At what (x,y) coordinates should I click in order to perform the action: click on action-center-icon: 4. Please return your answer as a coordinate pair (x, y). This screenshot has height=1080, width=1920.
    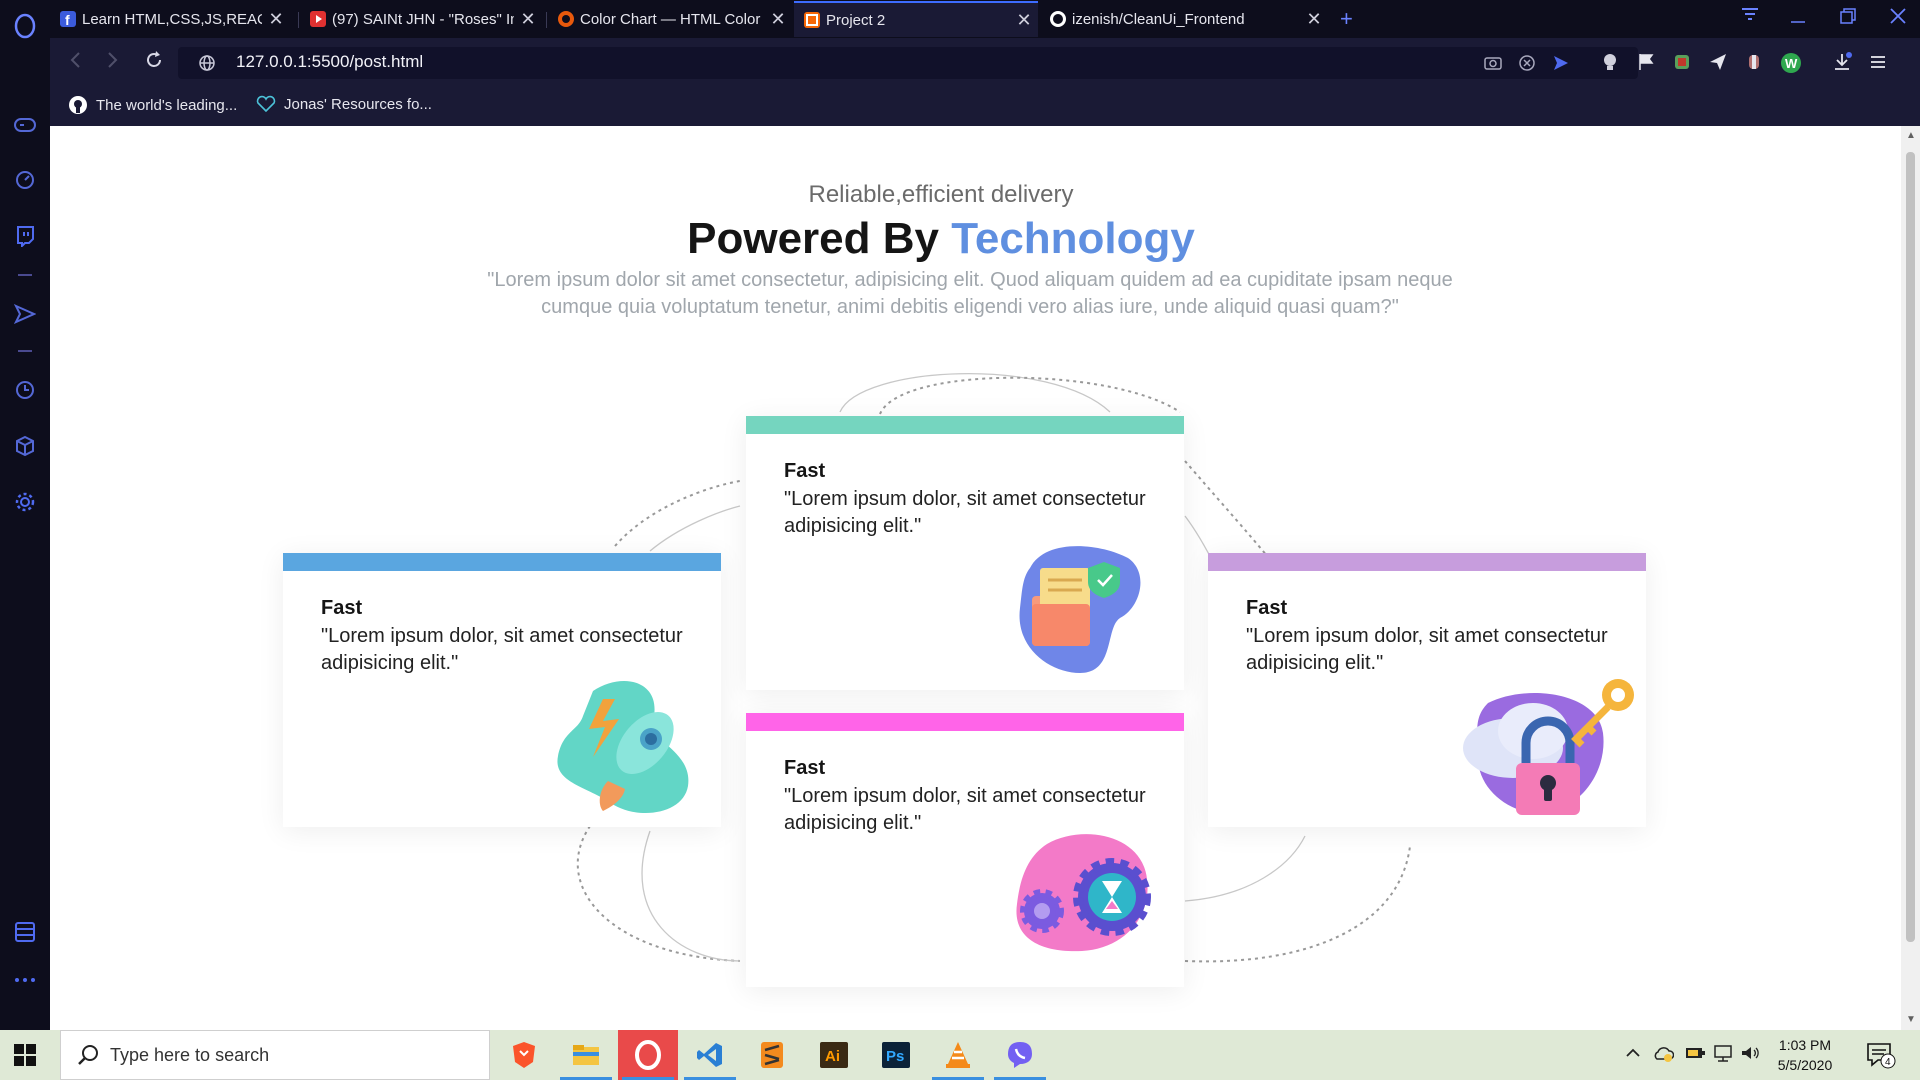
    Looking at the image, I should click on (1881, 1057).